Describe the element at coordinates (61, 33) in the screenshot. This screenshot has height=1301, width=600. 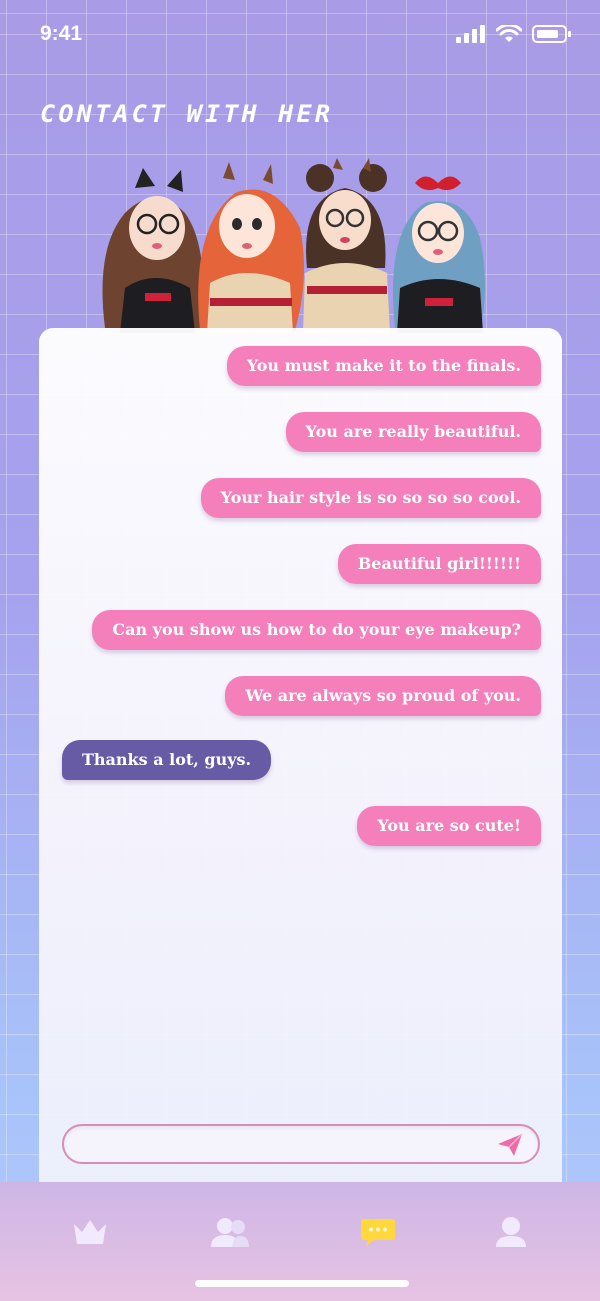
I see `status-time: 9:41` at that location.